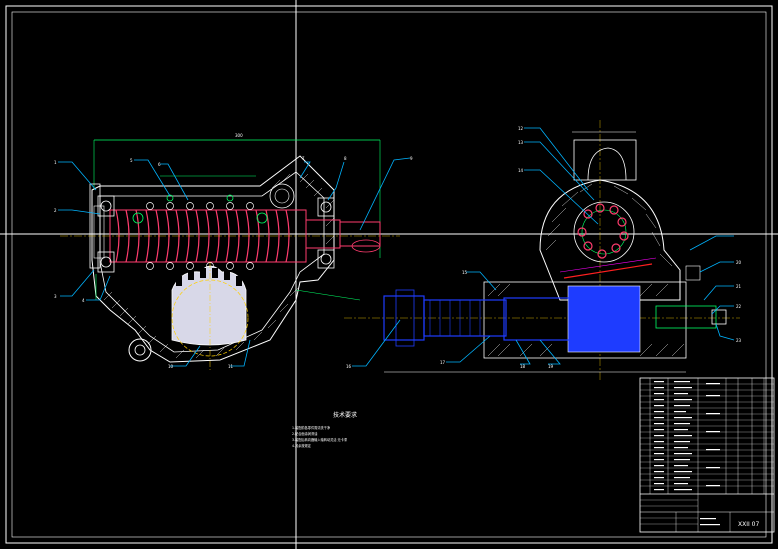  Describe the element at coordinates (55, 296) in the screenshot. I see `svg-text: 3` at that location.